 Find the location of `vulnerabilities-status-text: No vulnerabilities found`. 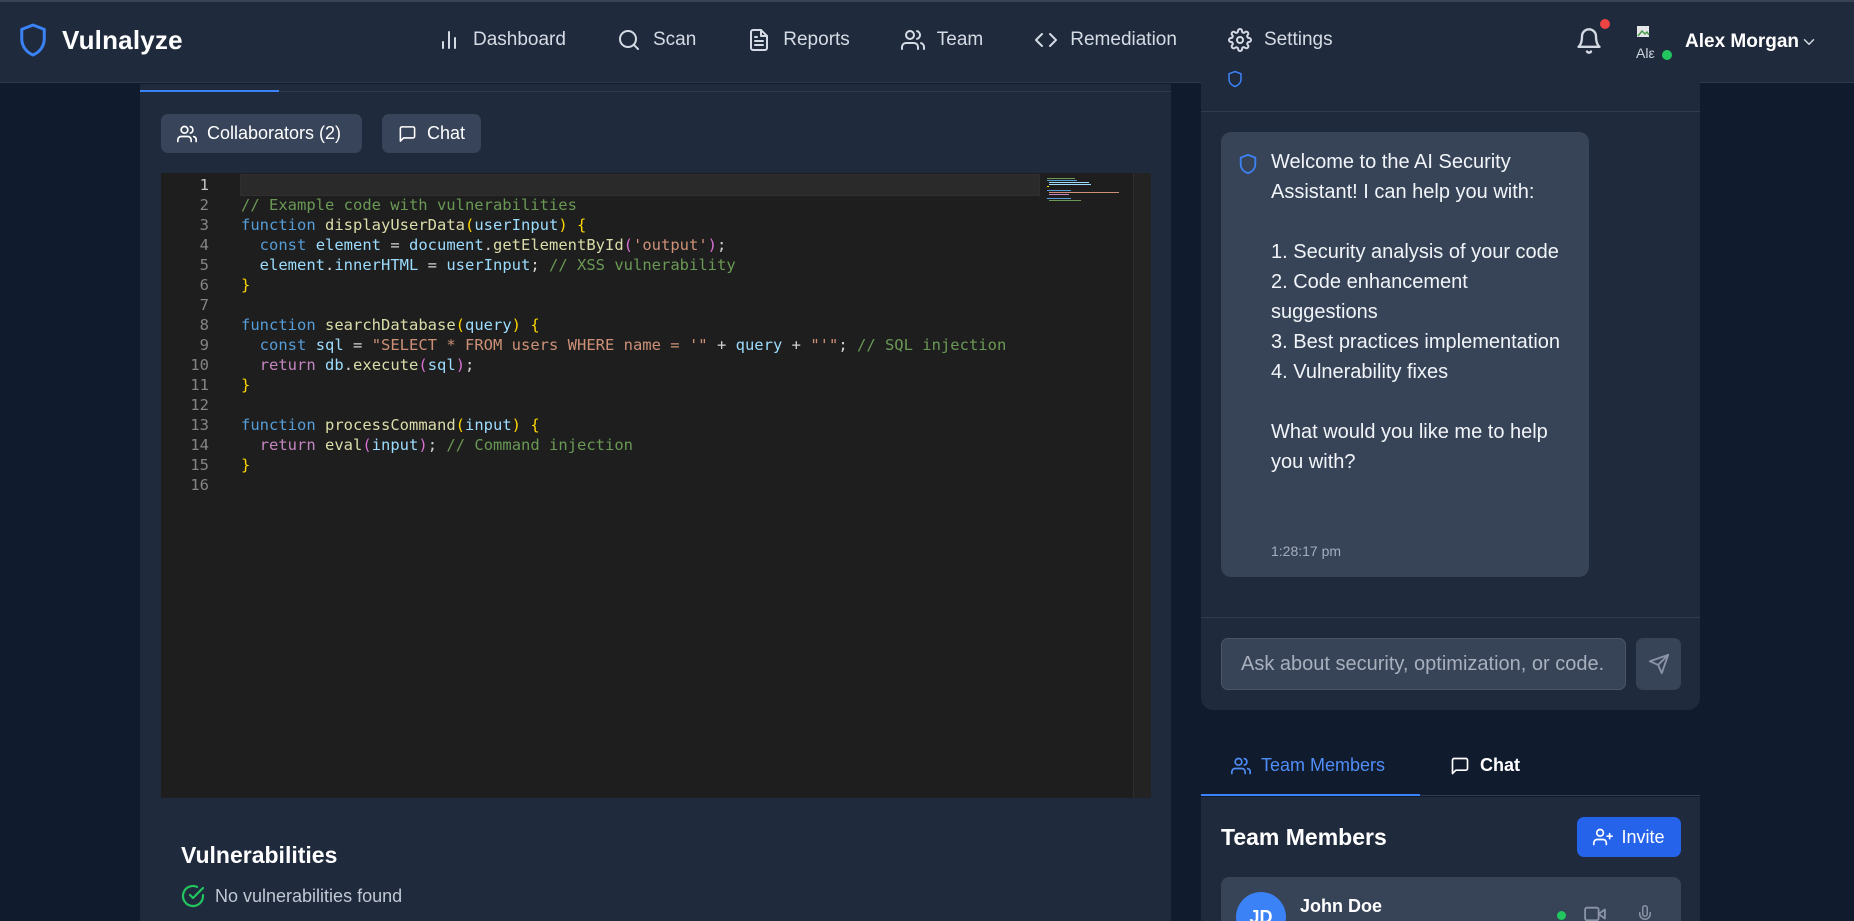

vulnerabilities-status-text: No vulnerabilities found is located at coordinates (309, 895).